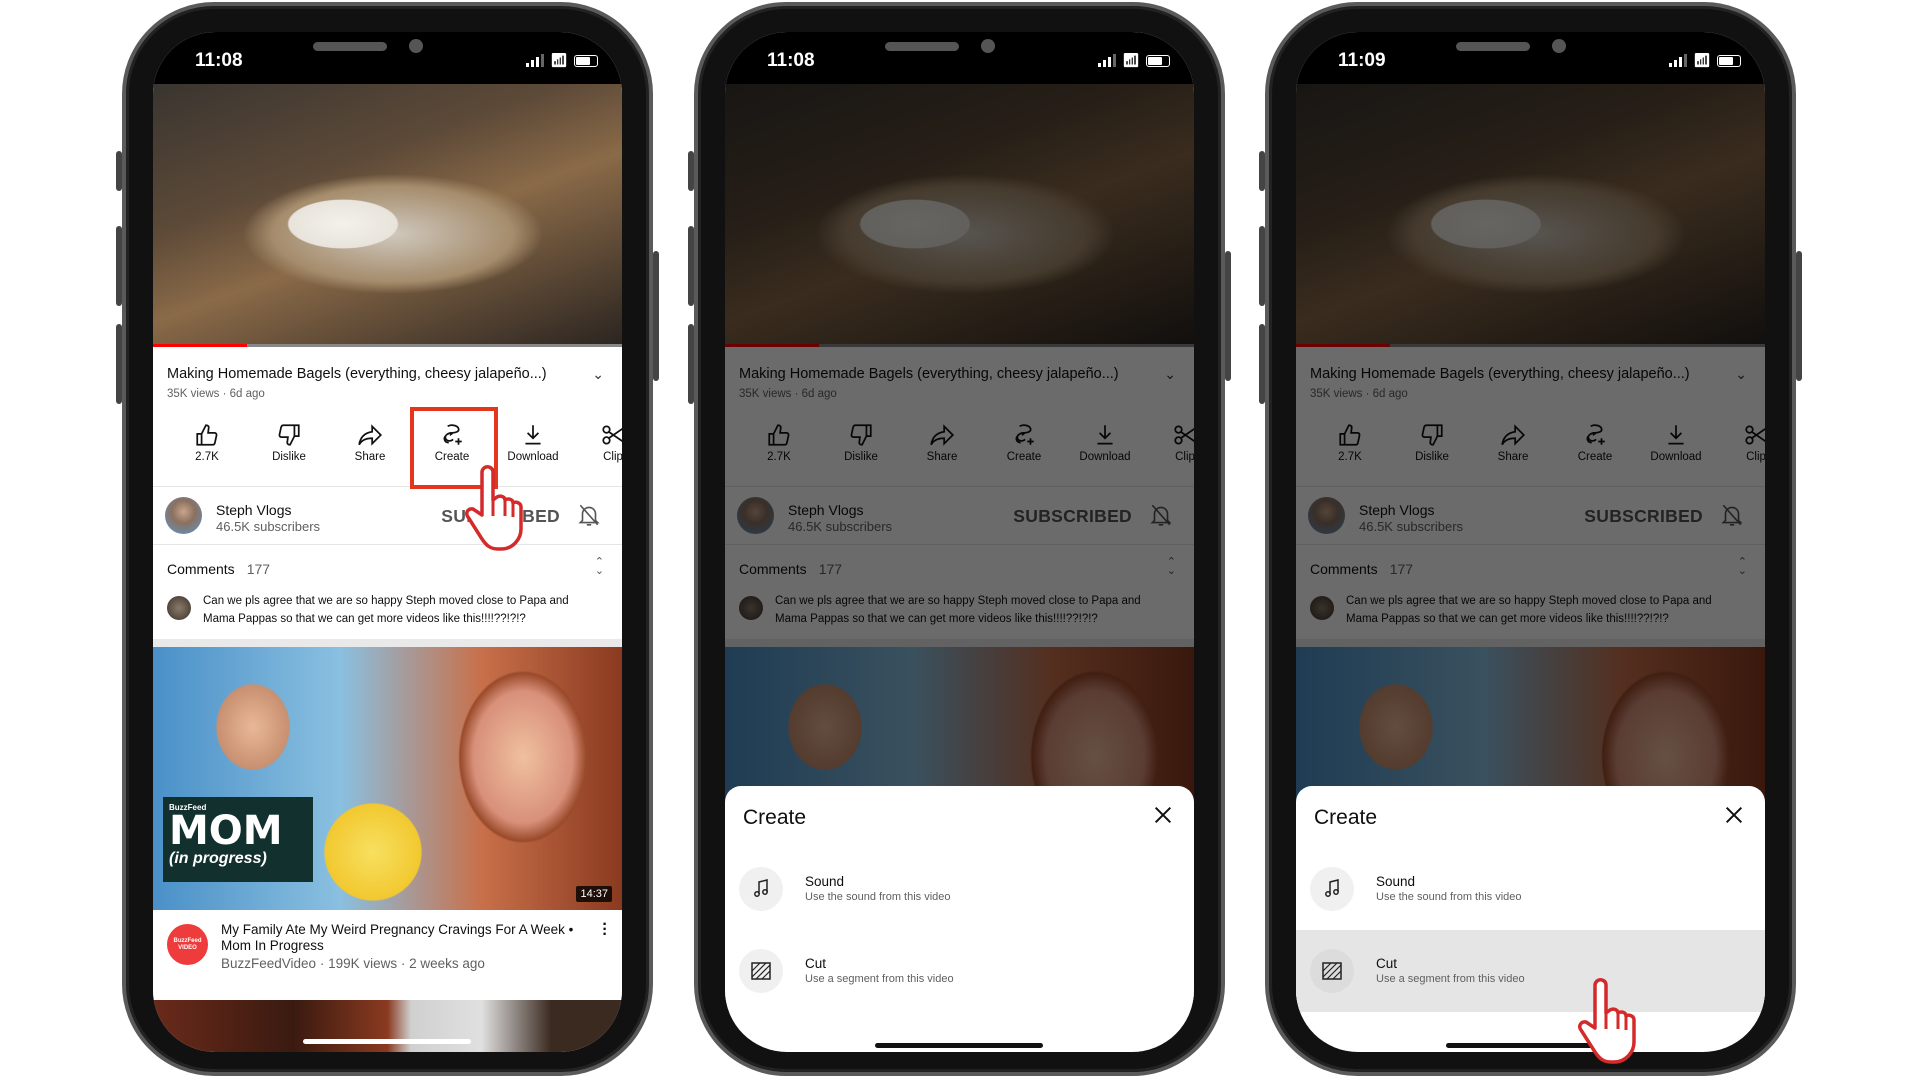 This screenshot has height=1080, width=1920. Describe the element at coordinates (207, 441) in the screenshot. I see `action-27k-button: 2.7K` at that location.